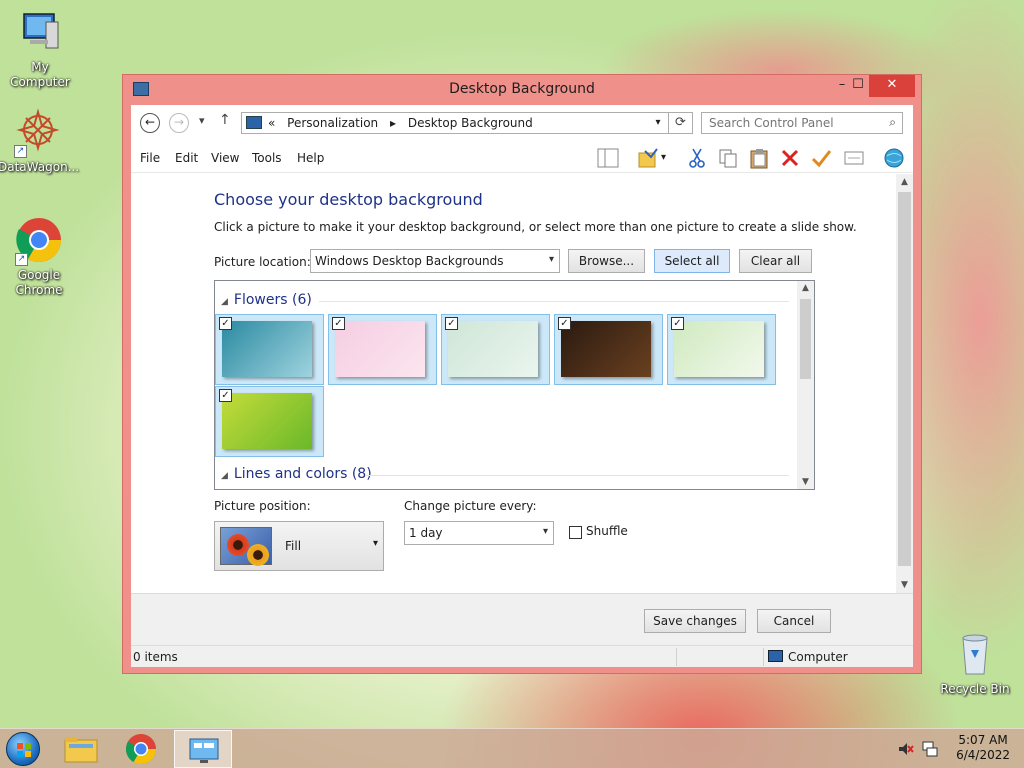  What do you see at coordinates (697, 158) in the screenshot?
I see `cut-icon` at bounding box center [697, 158].